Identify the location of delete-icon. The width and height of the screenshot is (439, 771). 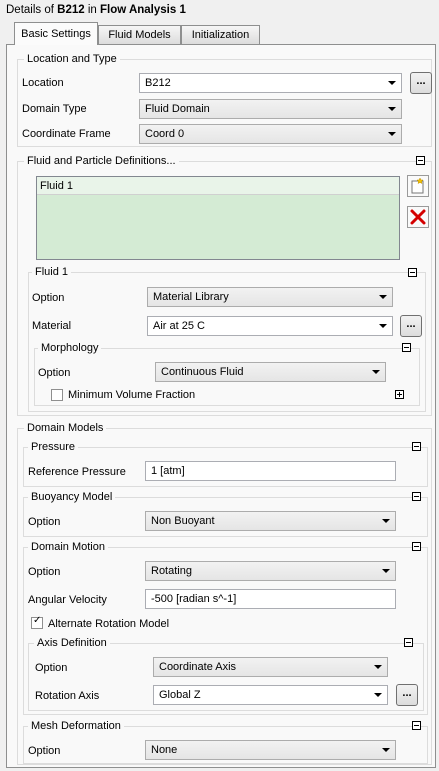
(418, 217).